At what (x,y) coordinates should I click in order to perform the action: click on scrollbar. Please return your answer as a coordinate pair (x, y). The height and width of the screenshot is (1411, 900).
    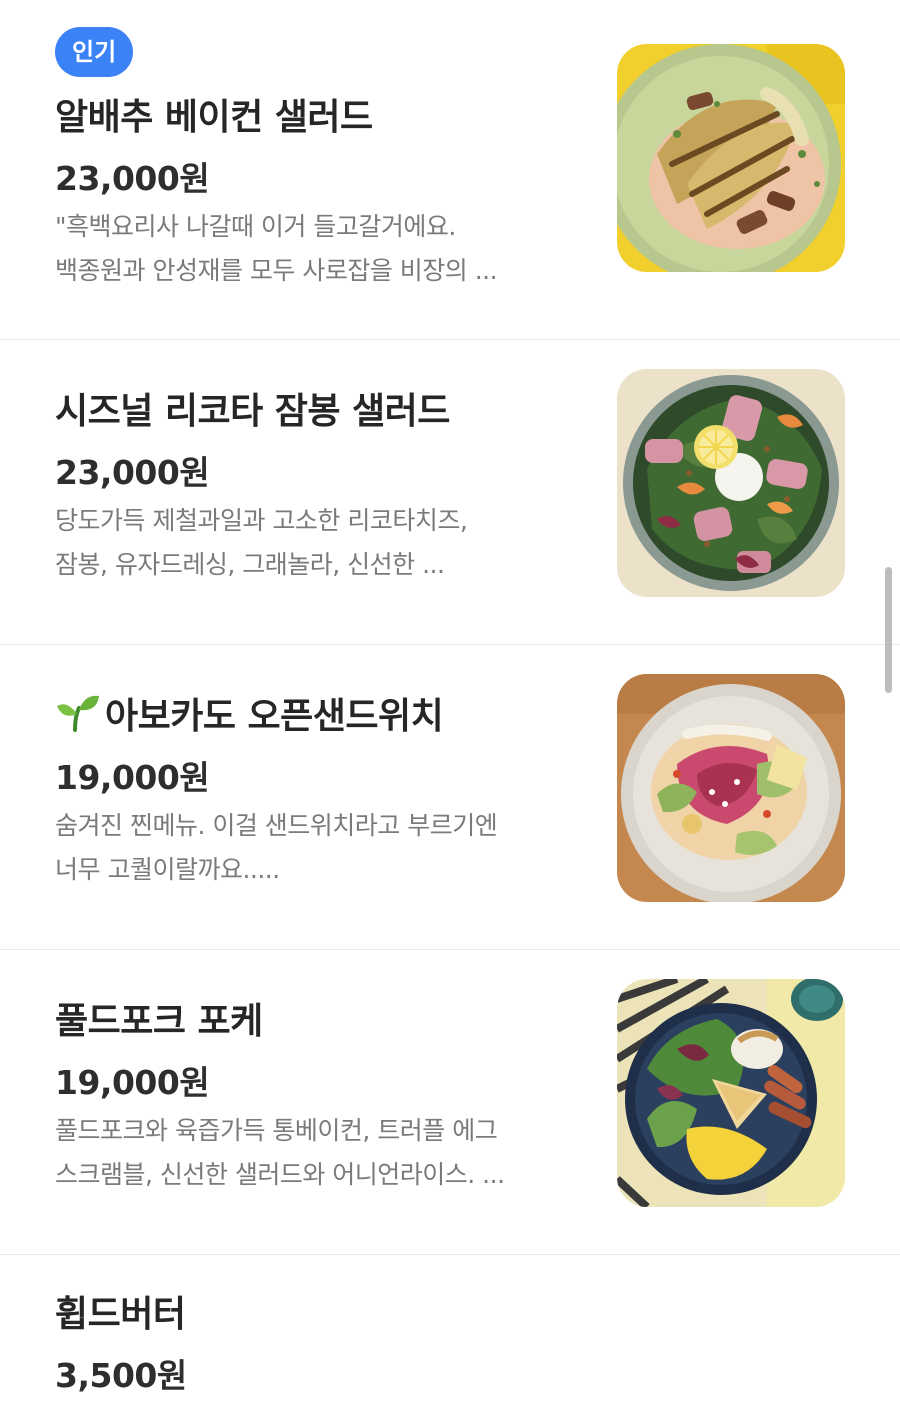
    Looking at the image, I should click on (888, 630).